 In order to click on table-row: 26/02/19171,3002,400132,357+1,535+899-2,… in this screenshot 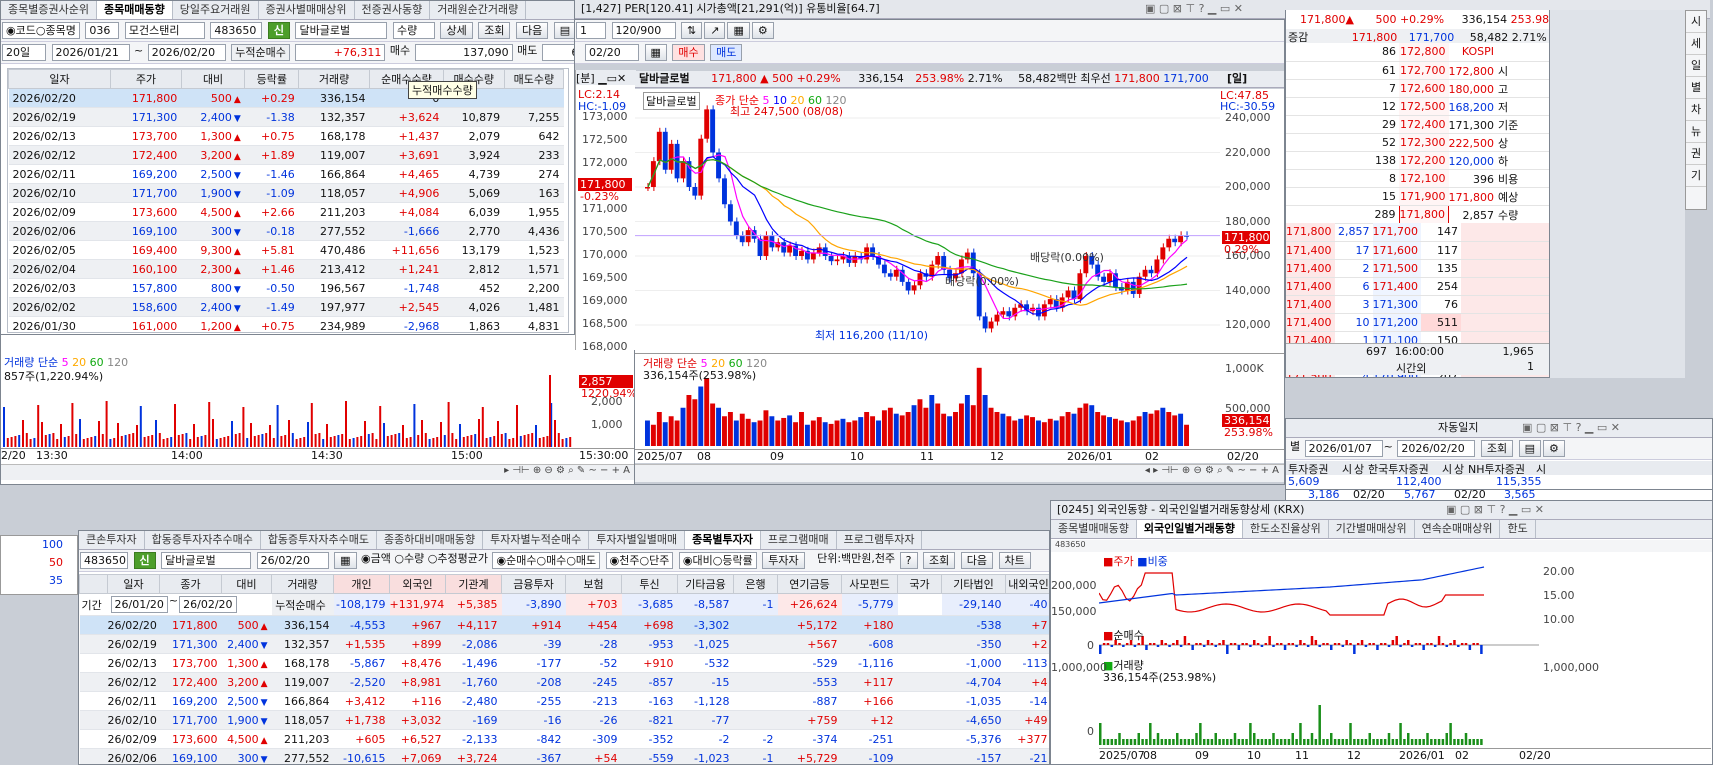, I will do `click(564, 644)`.